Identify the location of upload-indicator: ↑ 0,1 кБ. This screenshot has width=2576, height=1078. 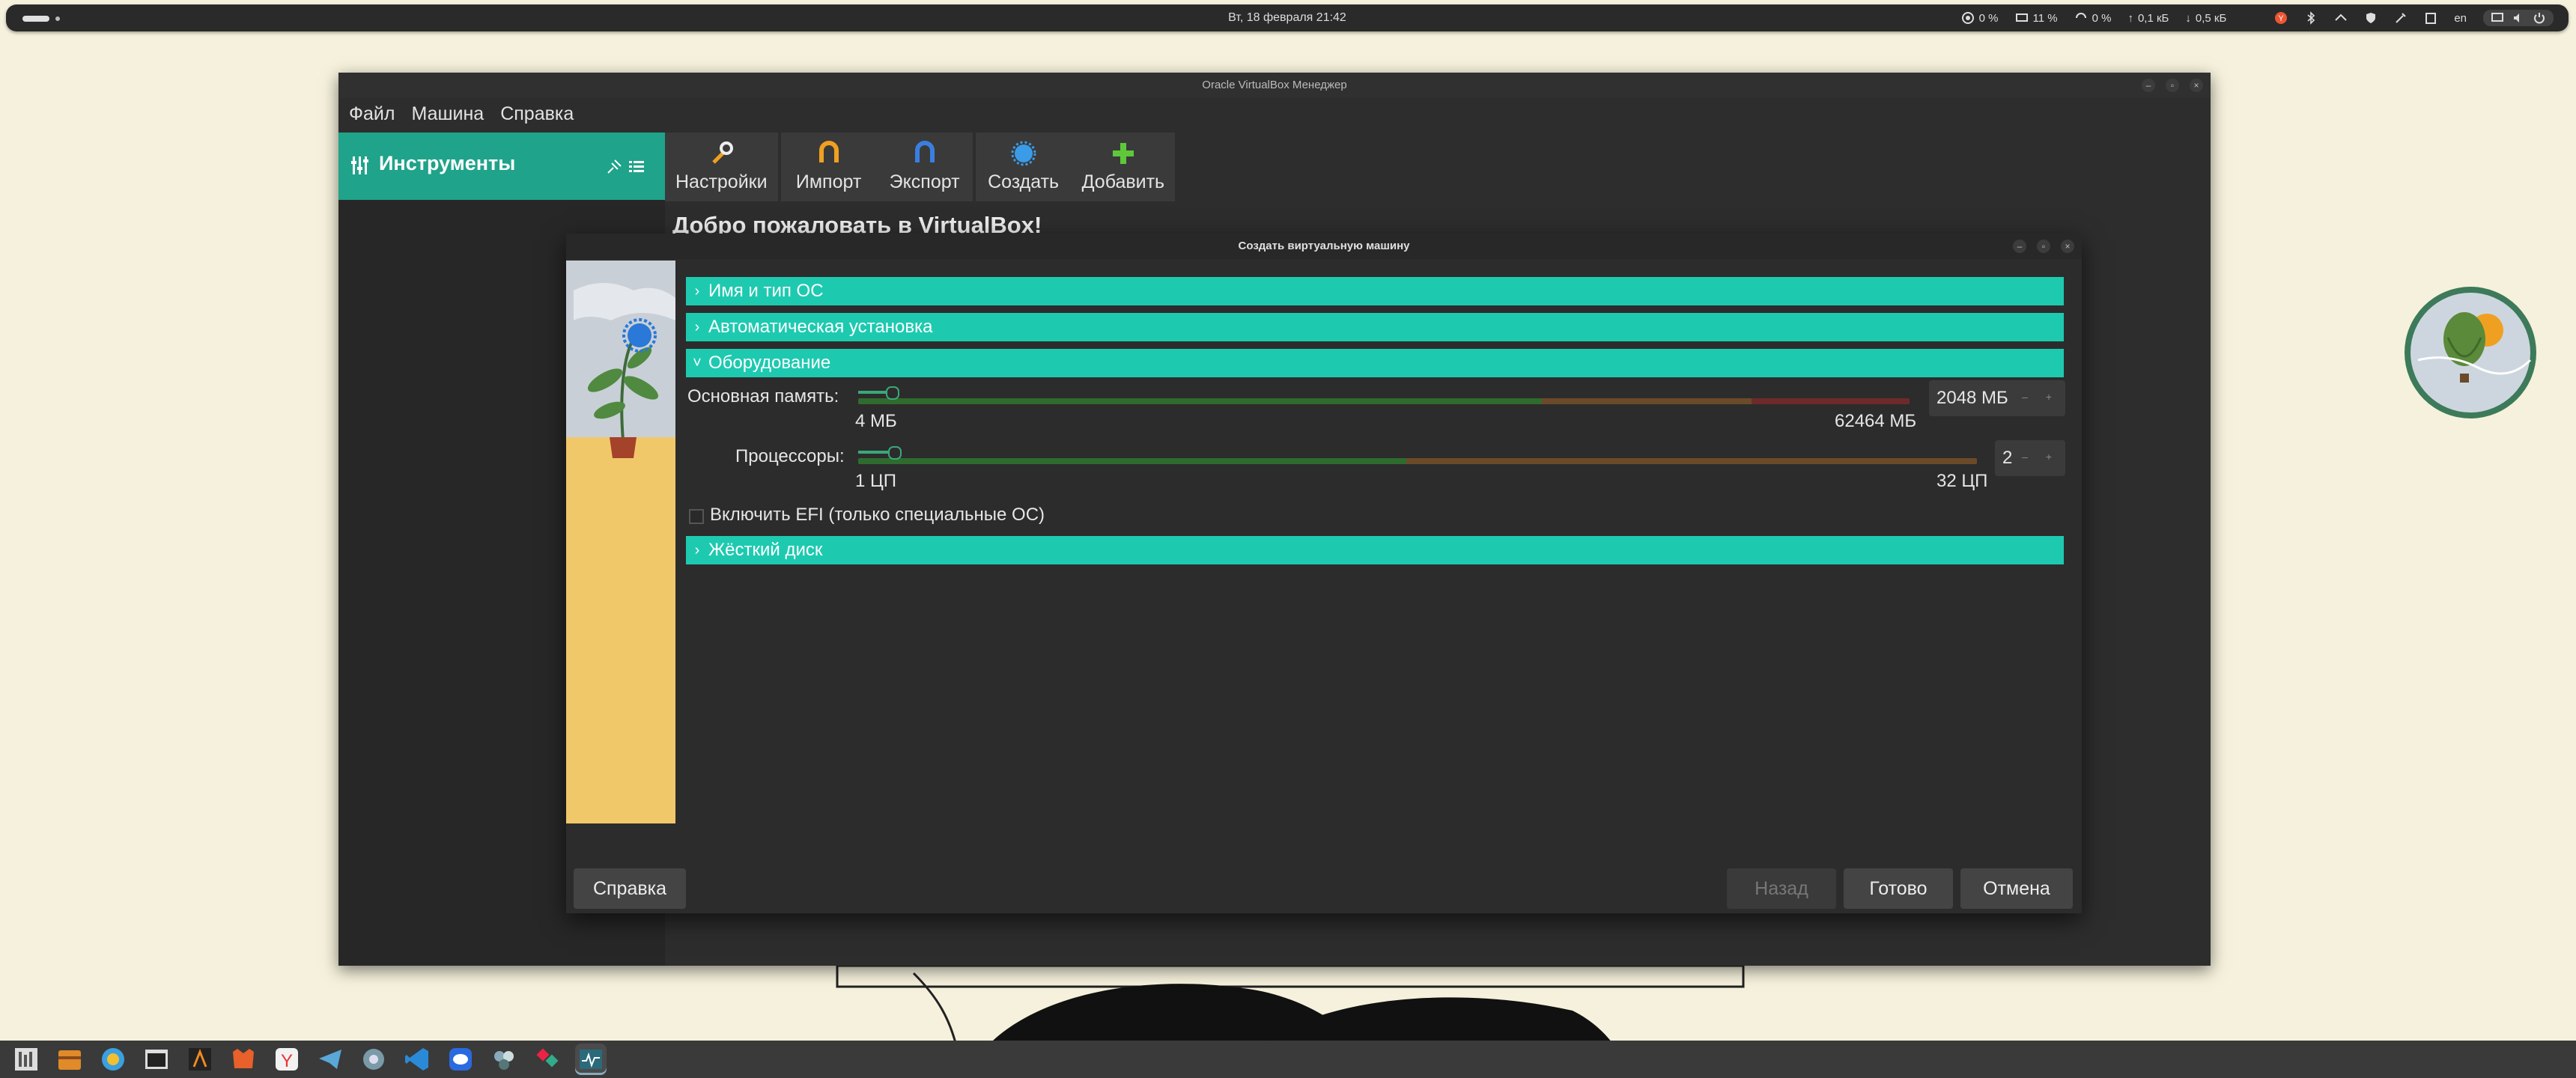
(2148, 18).